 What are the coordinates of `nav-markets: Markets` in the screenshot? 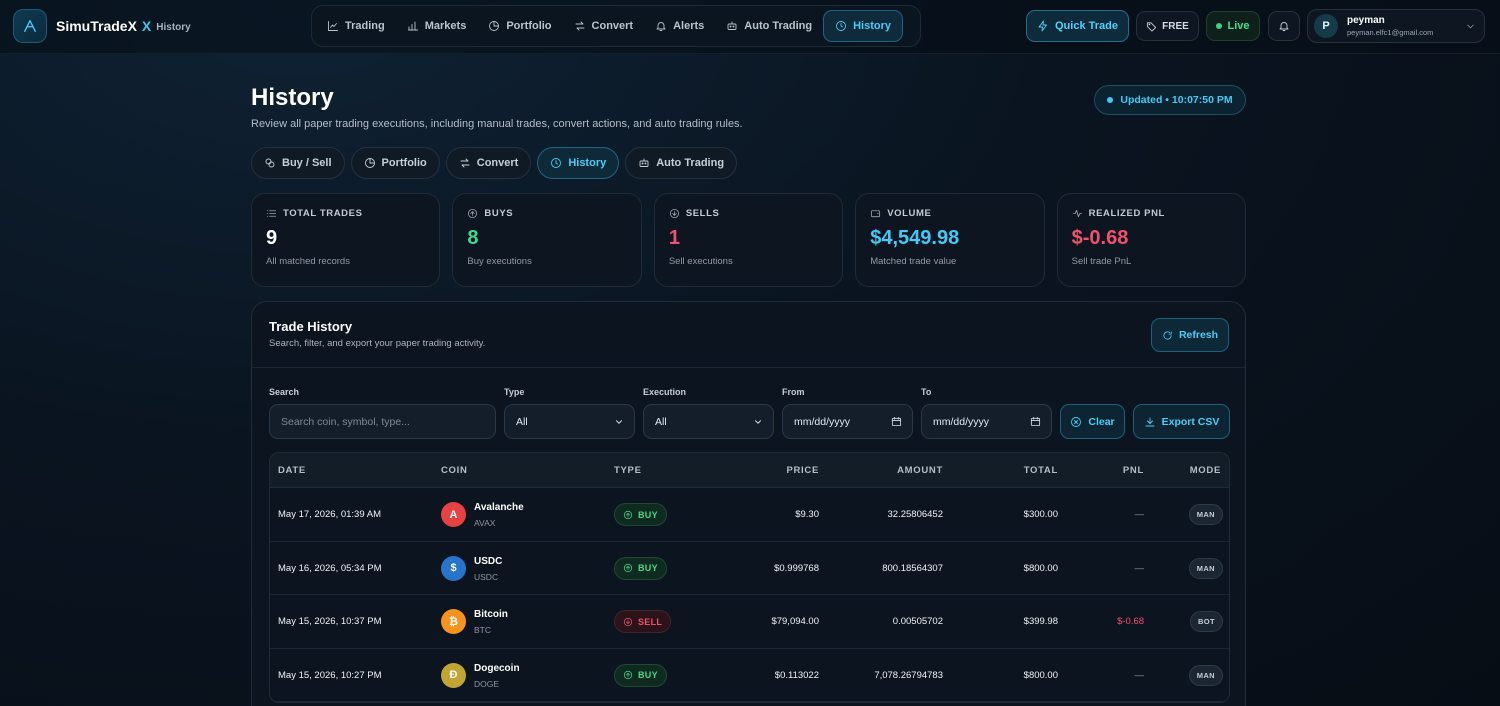 It's located at (437, 26).